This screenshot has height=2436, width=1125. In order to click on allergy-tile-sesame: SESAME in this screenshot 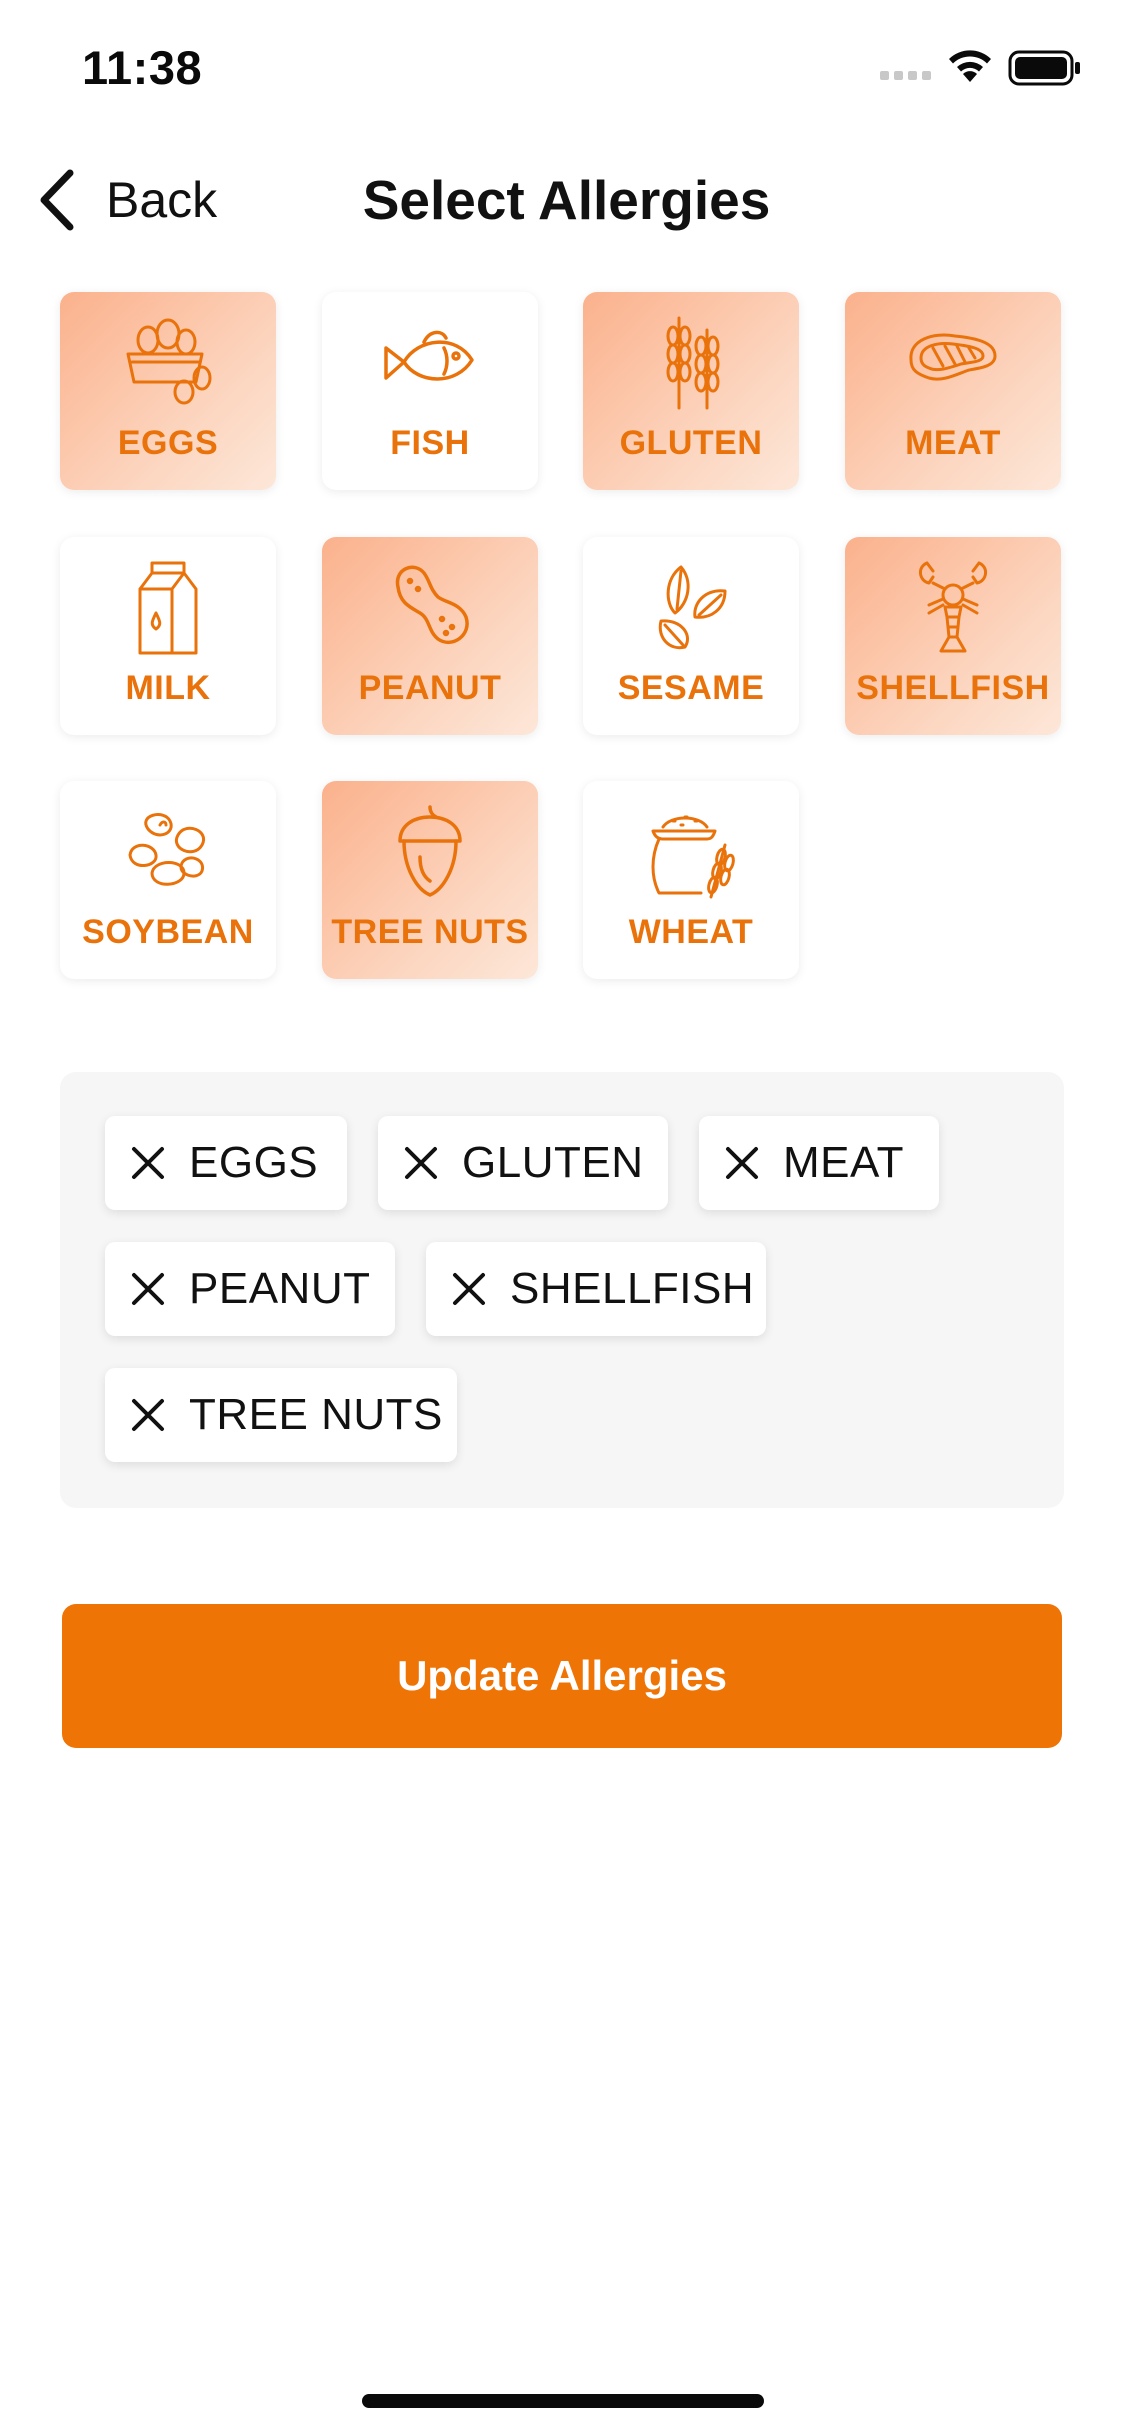, I will do `click(691, 636)`.